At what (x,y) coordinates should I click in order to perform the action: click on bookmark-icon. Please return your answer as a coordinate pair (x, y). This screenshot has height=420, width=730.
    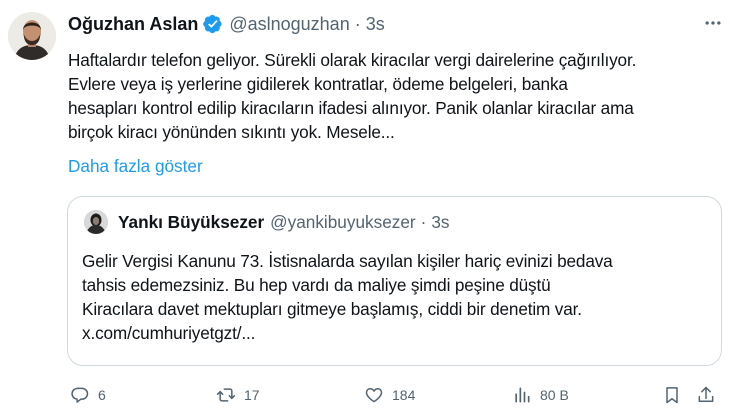
    Looking at the image, I should click on (672, 395).